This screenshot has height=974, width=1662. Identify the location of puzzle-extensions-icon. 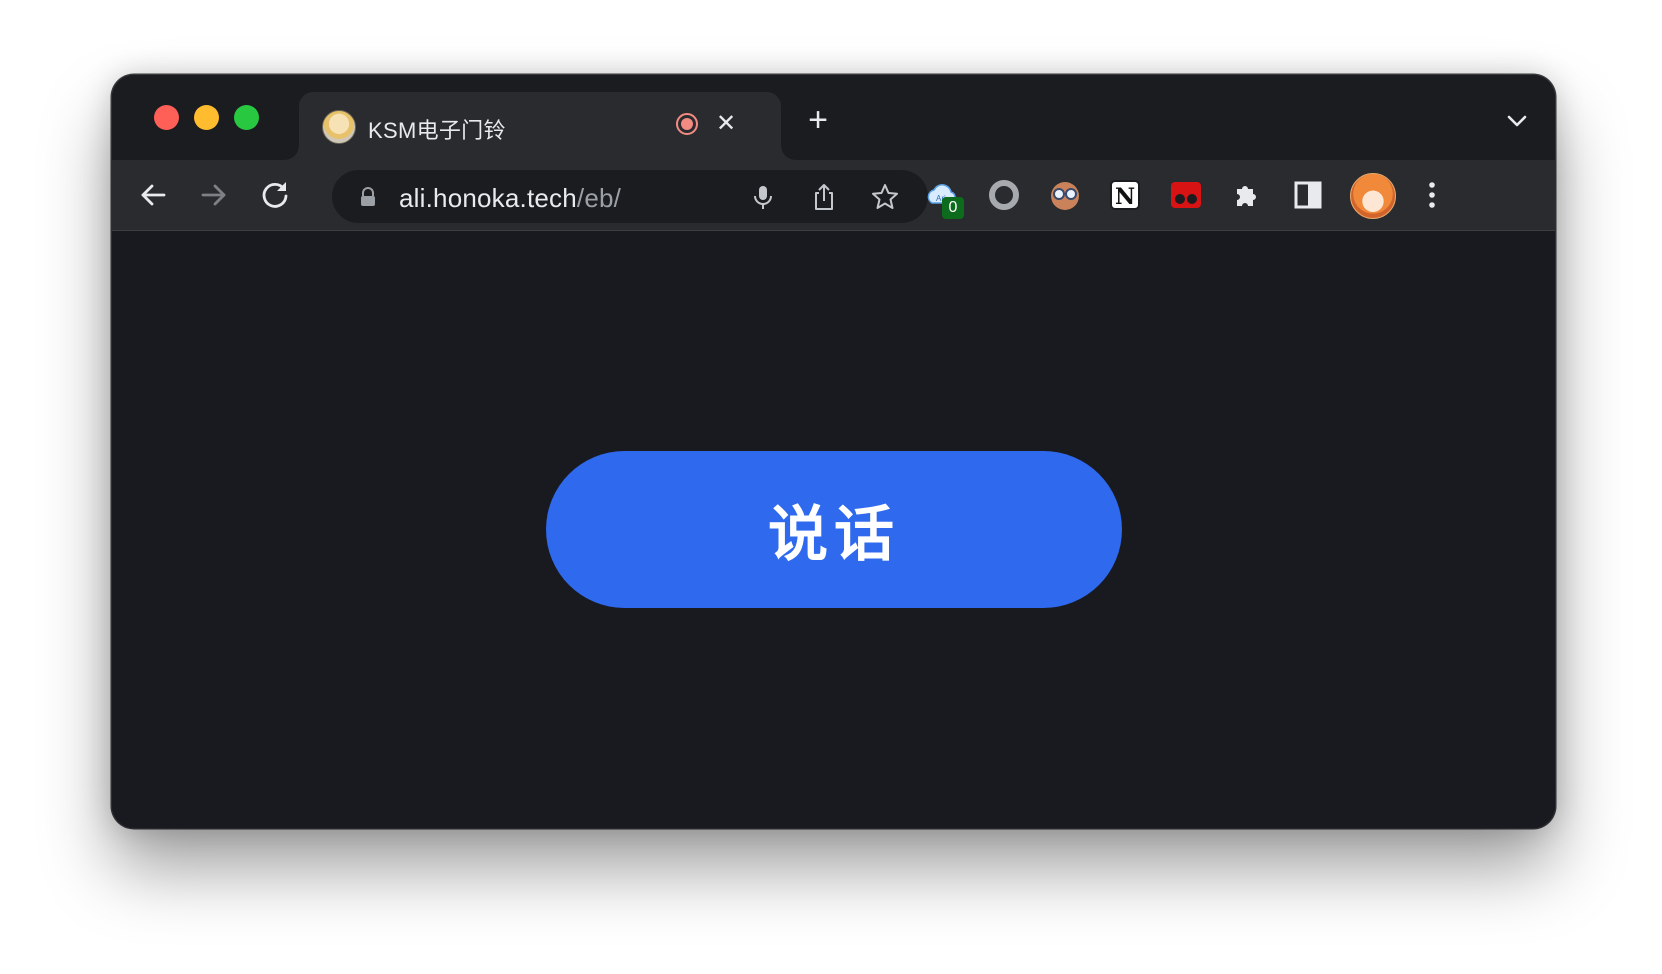
(1247, 195).